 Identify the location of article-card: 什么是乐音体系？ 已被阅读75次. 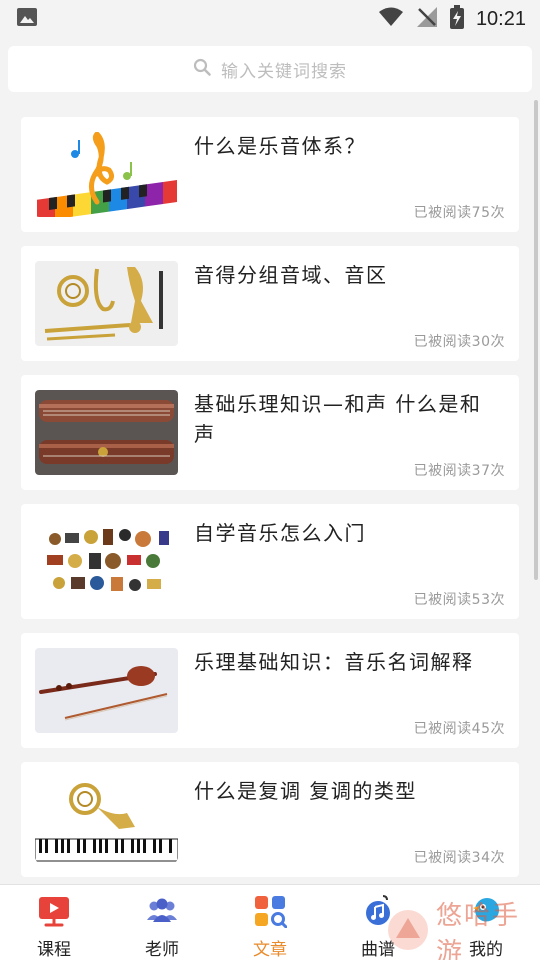
(270, 174).